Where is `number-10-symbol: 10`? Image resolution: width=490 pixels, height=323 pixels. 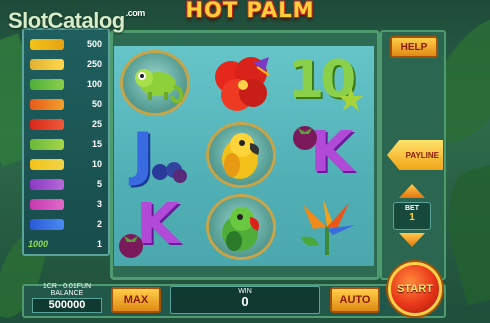
number-10-symbol: 10 is located at coordinates (328, 83).